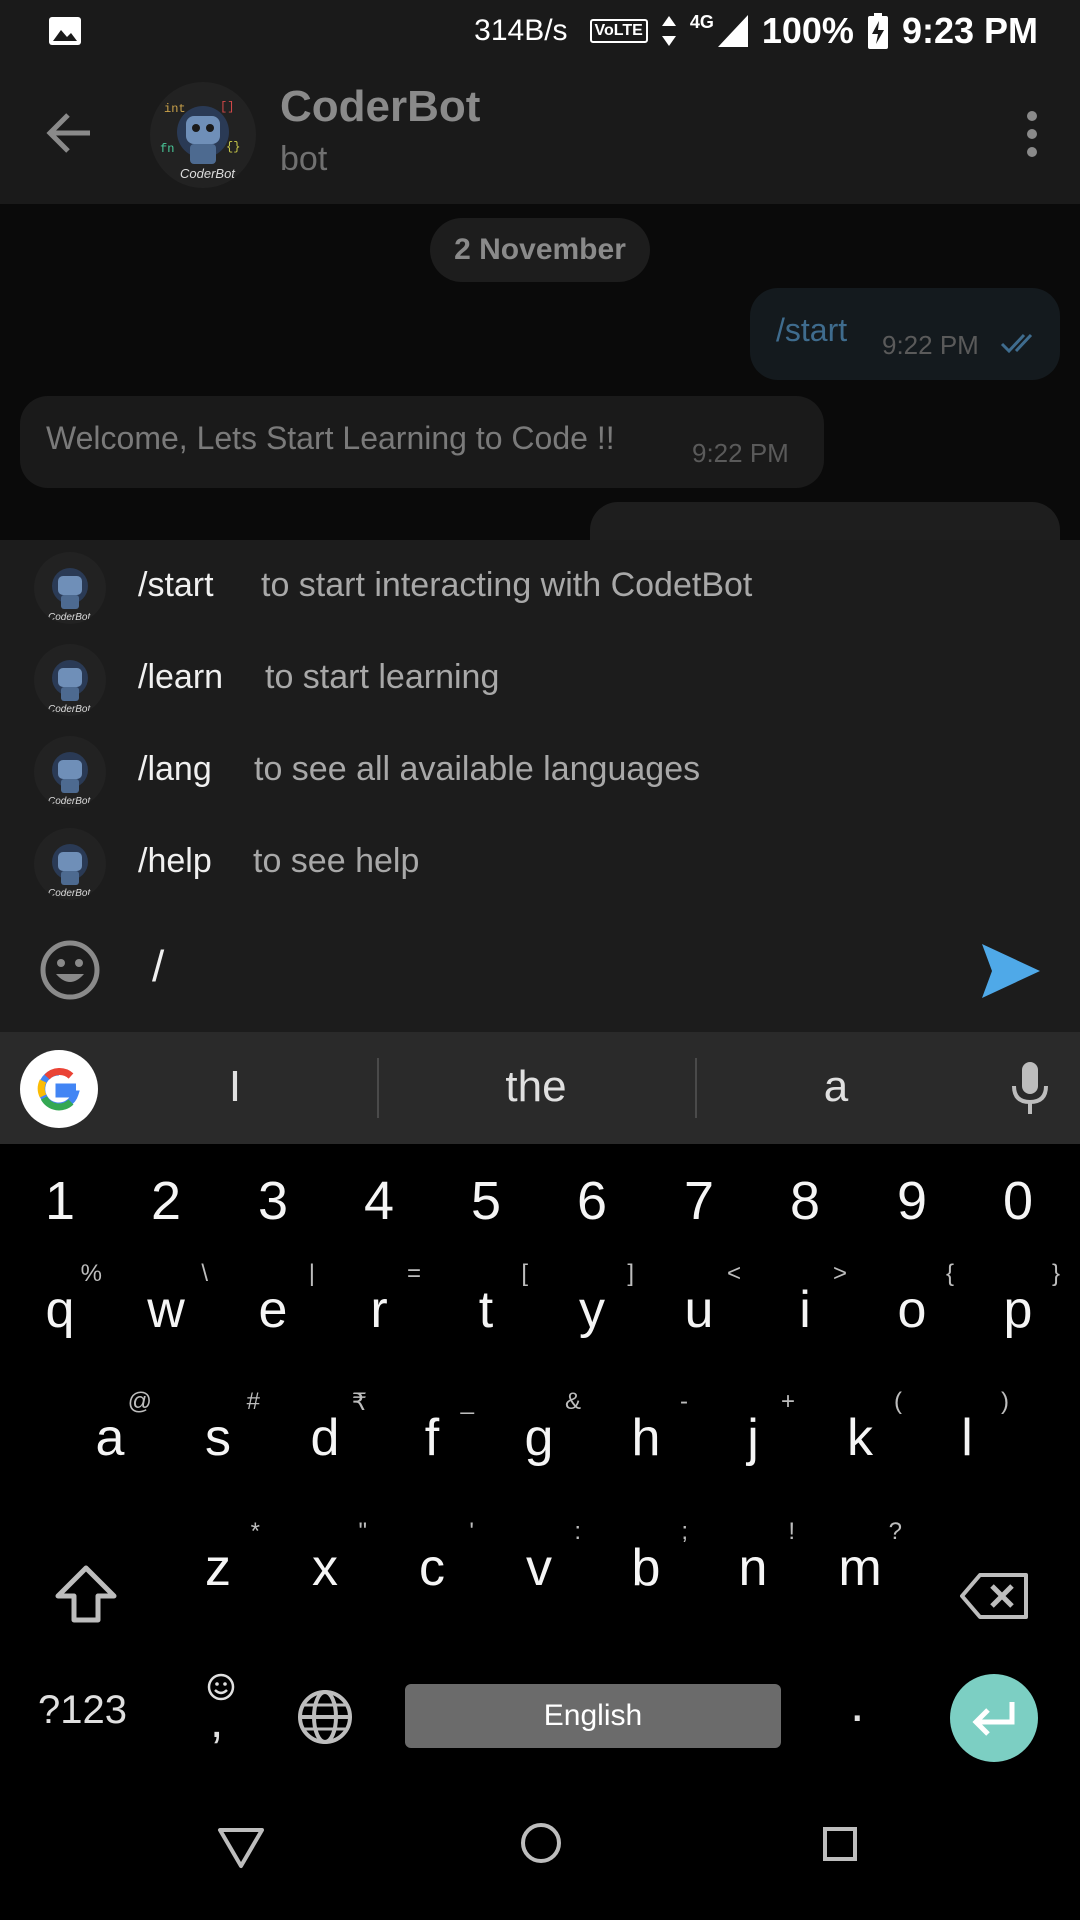  I want to click on command-description: to start interacting with CodetBot, so click(507, 585).